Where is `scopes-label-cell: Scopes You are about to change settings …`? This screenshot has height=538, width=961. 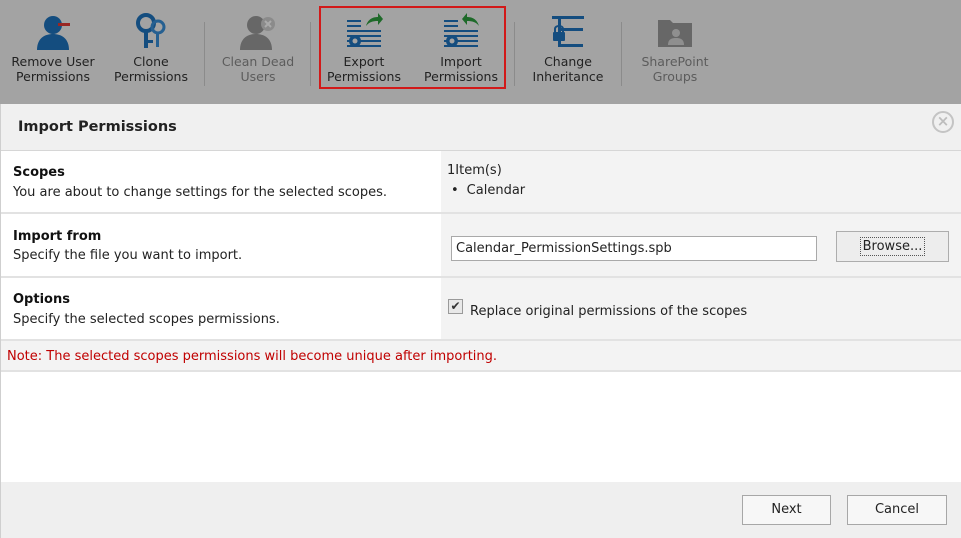
scopes-label-cell: Scopes You are about to change settings … is located at coordinates (221, 181).